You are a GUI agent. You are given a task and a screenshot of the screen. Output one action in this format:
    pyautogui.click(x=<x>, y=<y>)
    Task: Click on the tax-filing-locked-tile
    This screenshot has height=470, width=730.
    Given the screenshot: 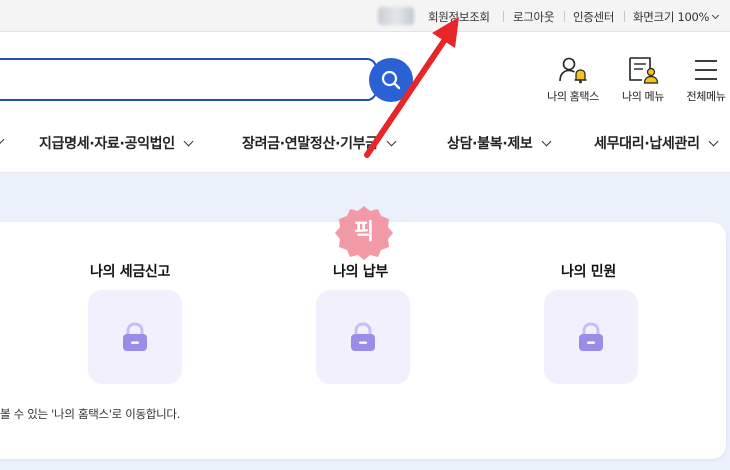 What is the action you would take?
    pyautogui.click(x=135, y=337)
    